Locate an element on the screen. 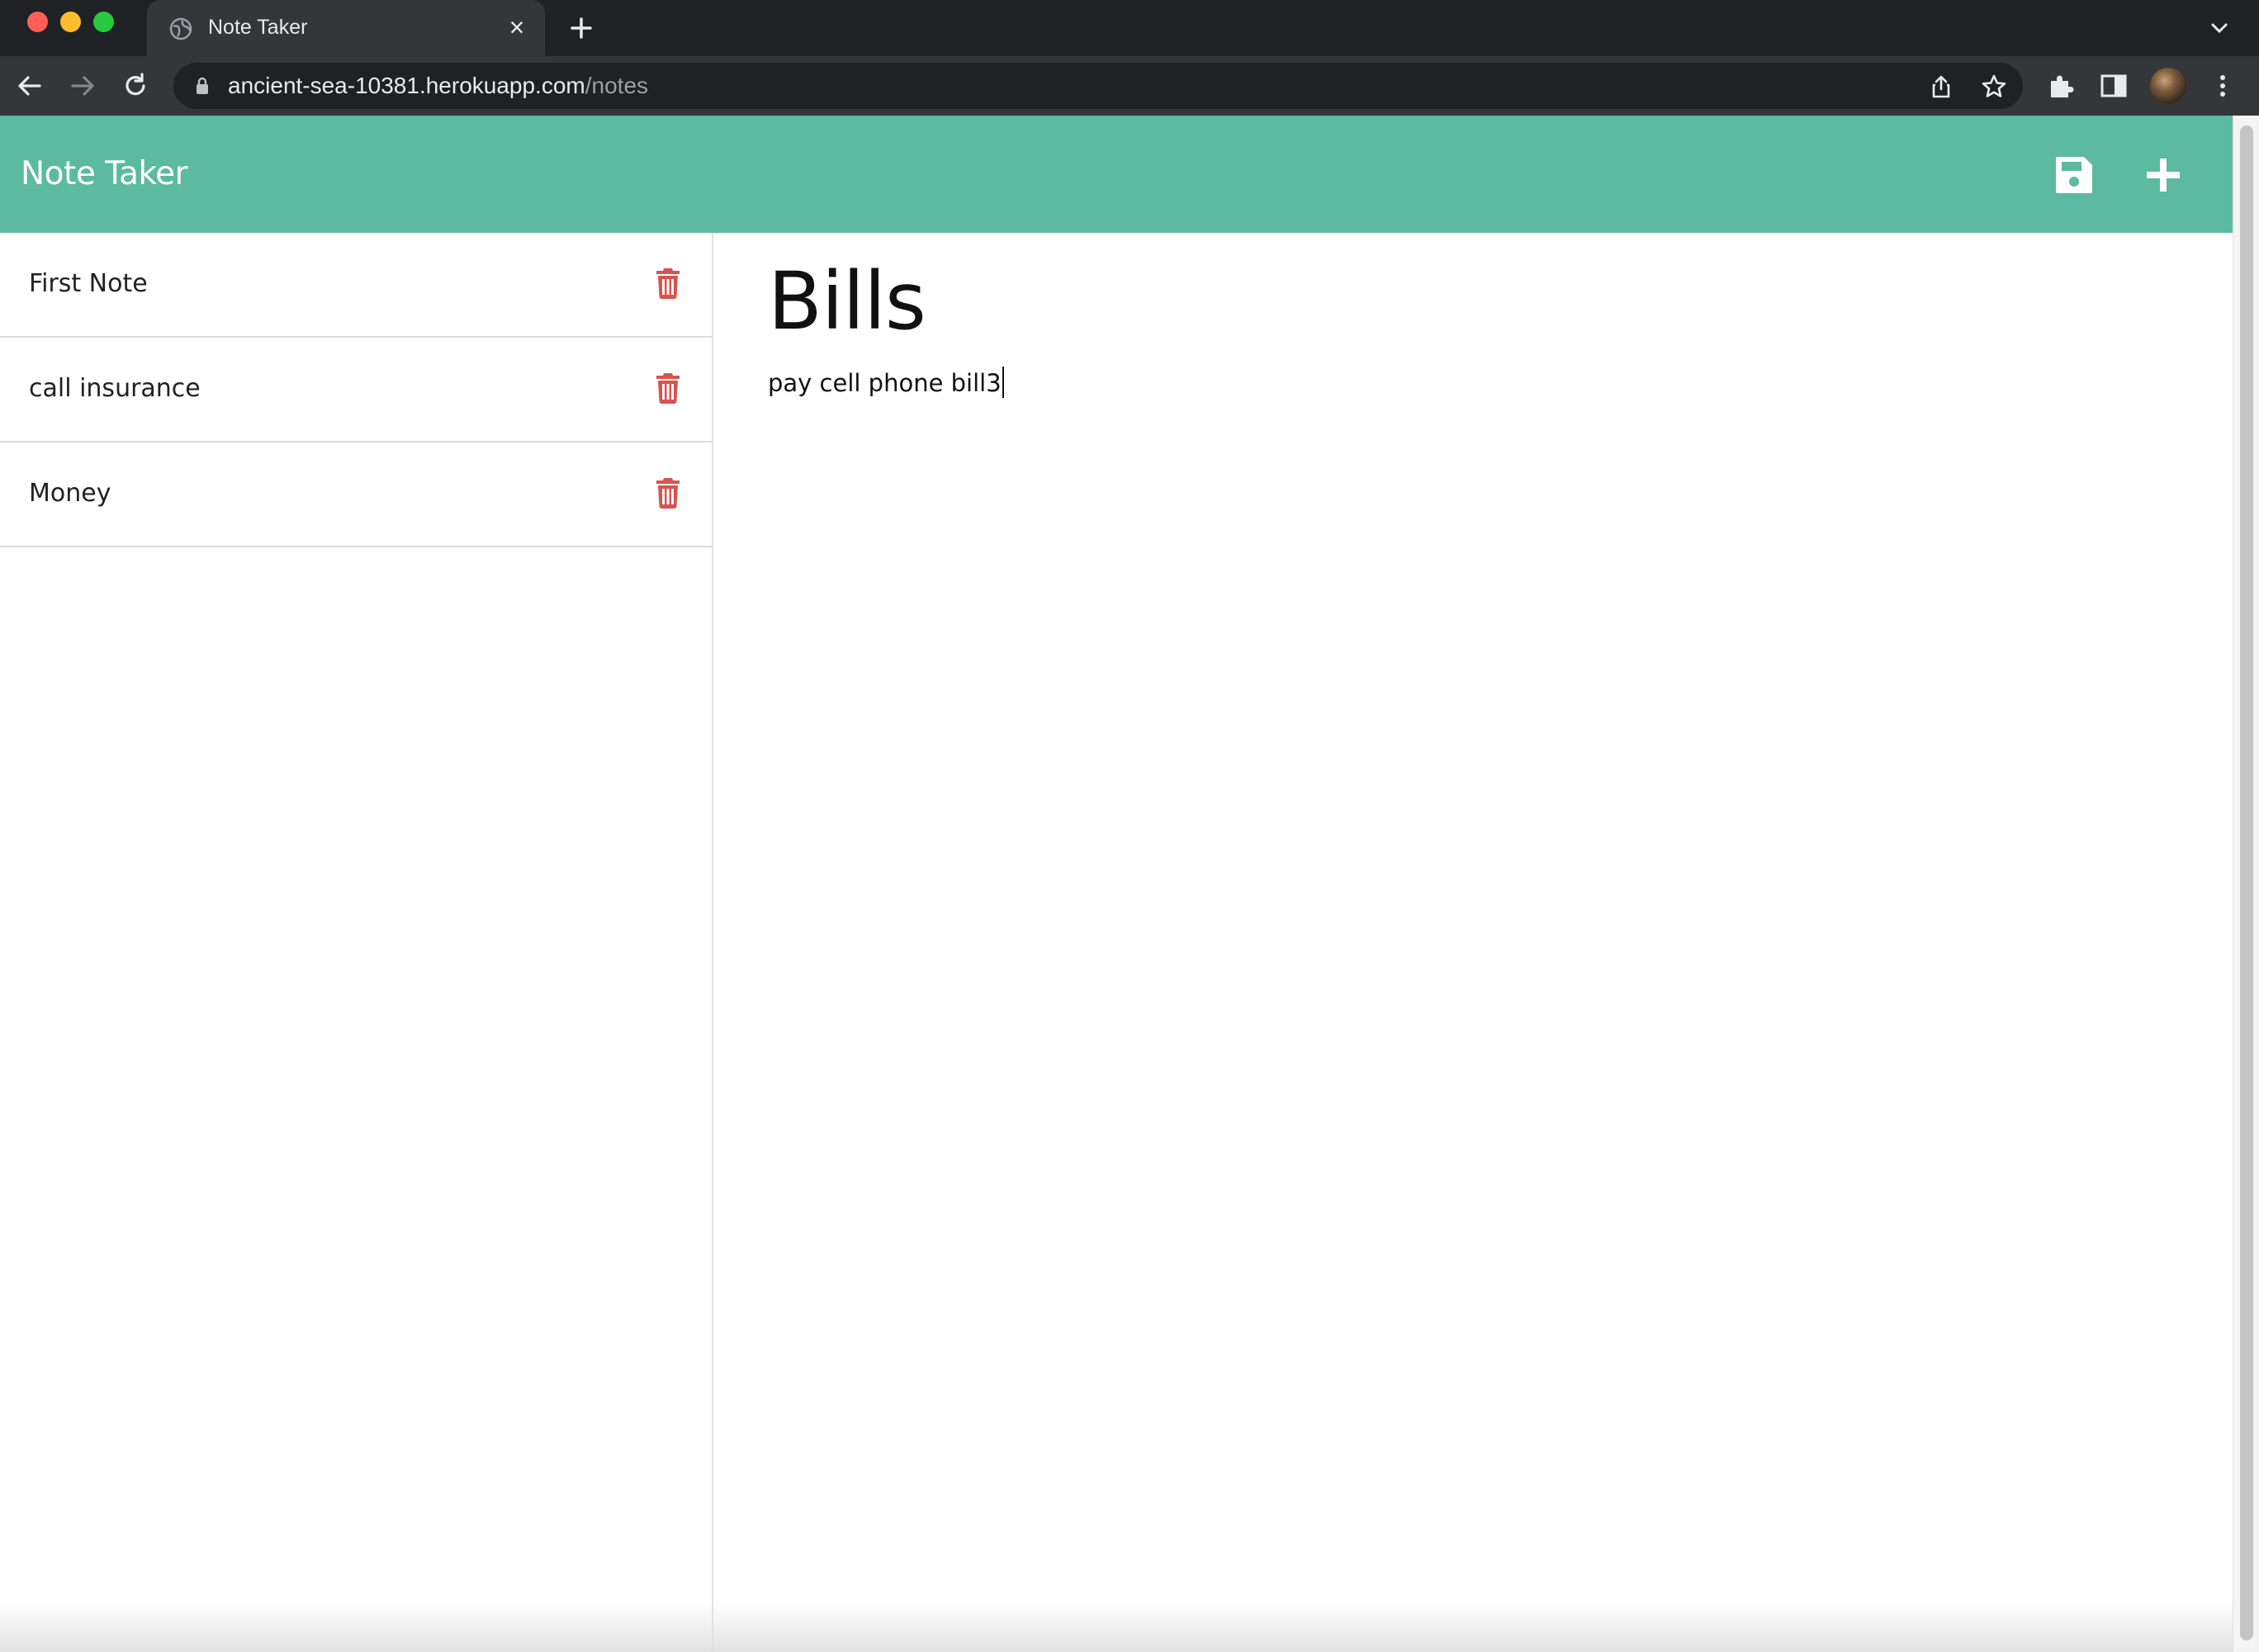 The height and width of the screenshot is (1652, 2259). tab-title: Note Taker is located at coordinates (258, 27).